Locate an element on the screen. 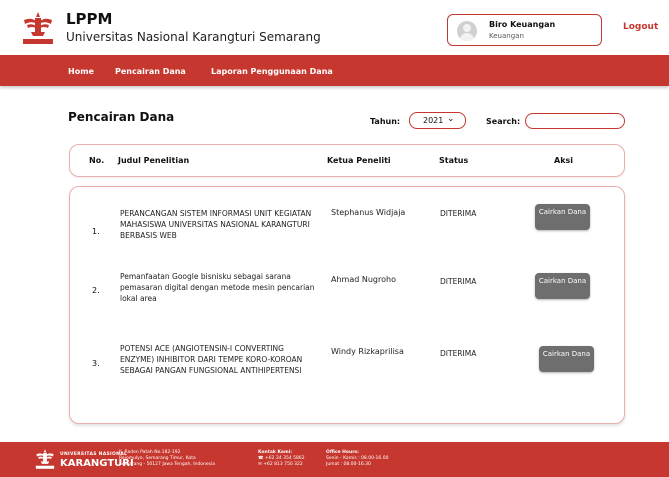 The height and width of the screenshot is (477, 669). university-logo is located at coordinates (38, 28).